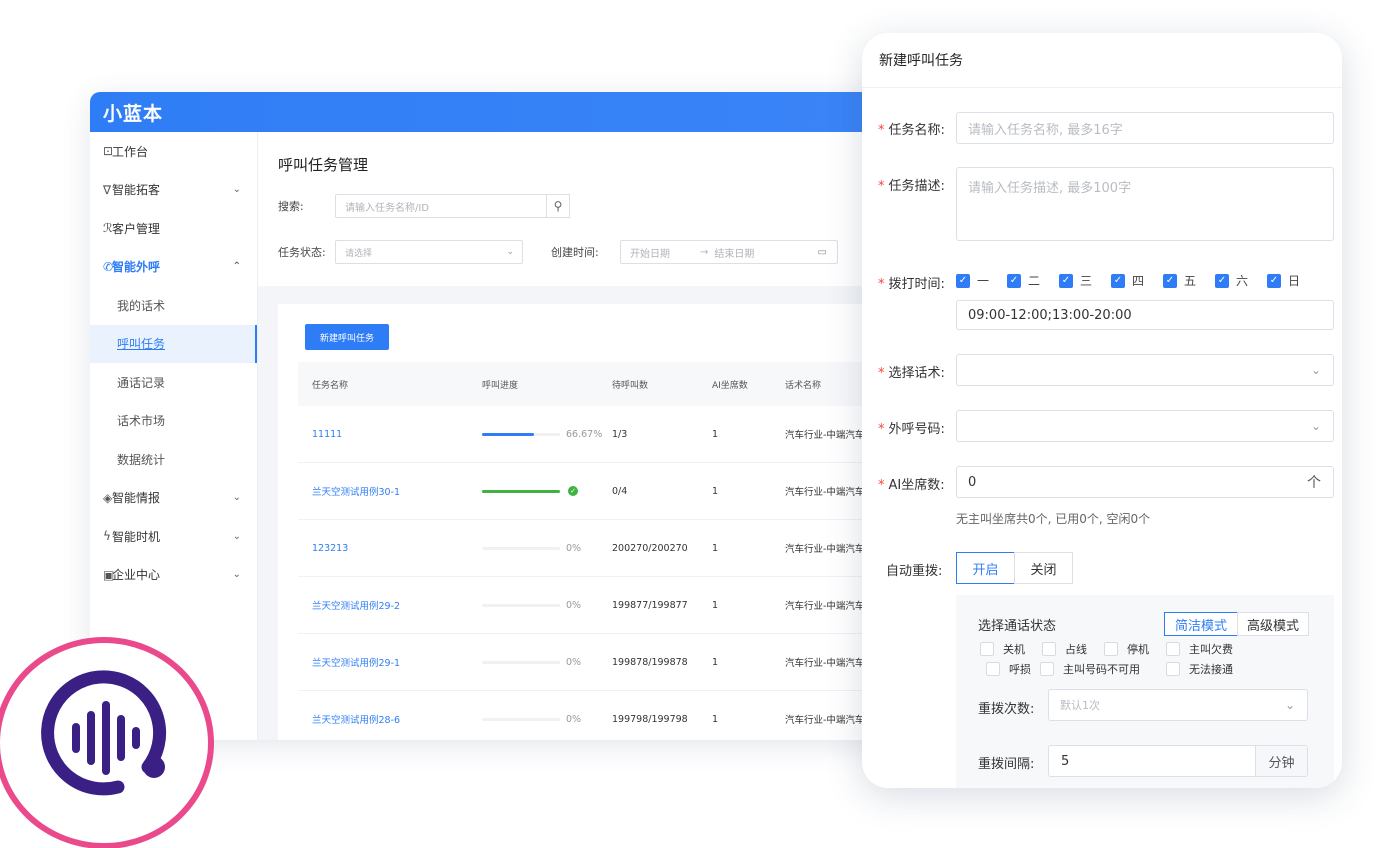 This screenshot has width=1382, height=848. I want to click on call-status-checkbox: 呼损, so click(1008, 669).